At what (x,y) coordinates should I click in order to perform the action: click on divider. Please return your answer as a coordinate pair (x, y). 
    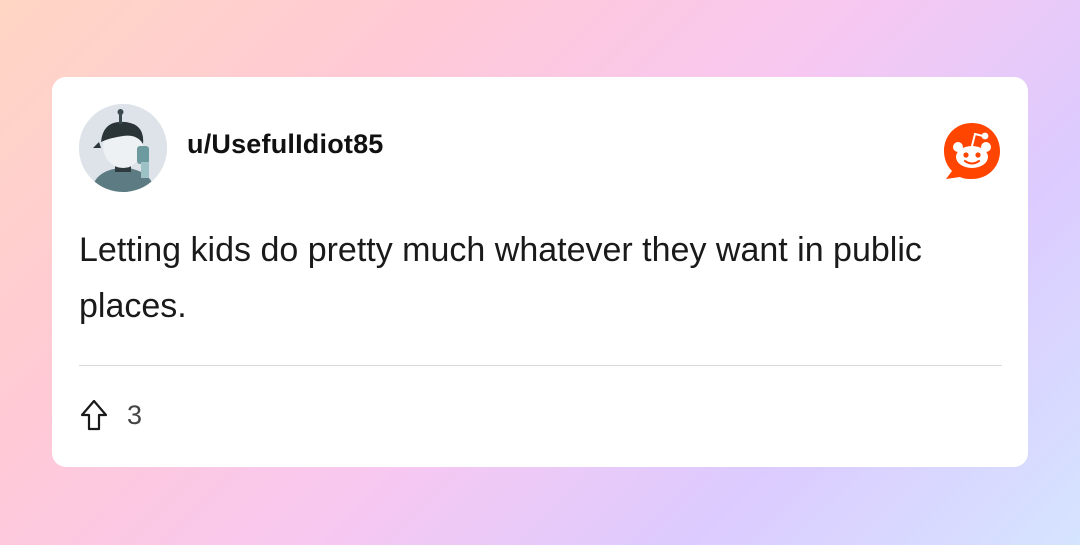
    Looking at the image, I should click on (540, 365).